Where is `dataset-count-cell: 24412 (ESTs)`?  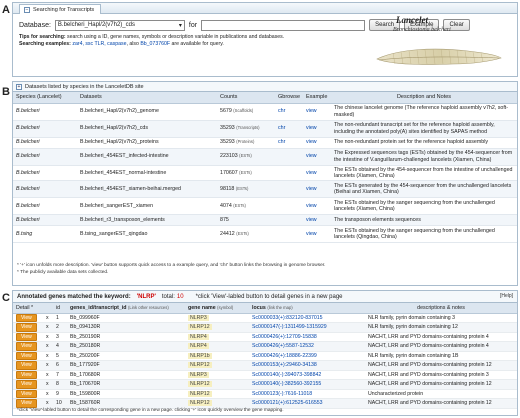 dataset-count-cell: 24412 (ESTs) is located at coordinates (246, 234).